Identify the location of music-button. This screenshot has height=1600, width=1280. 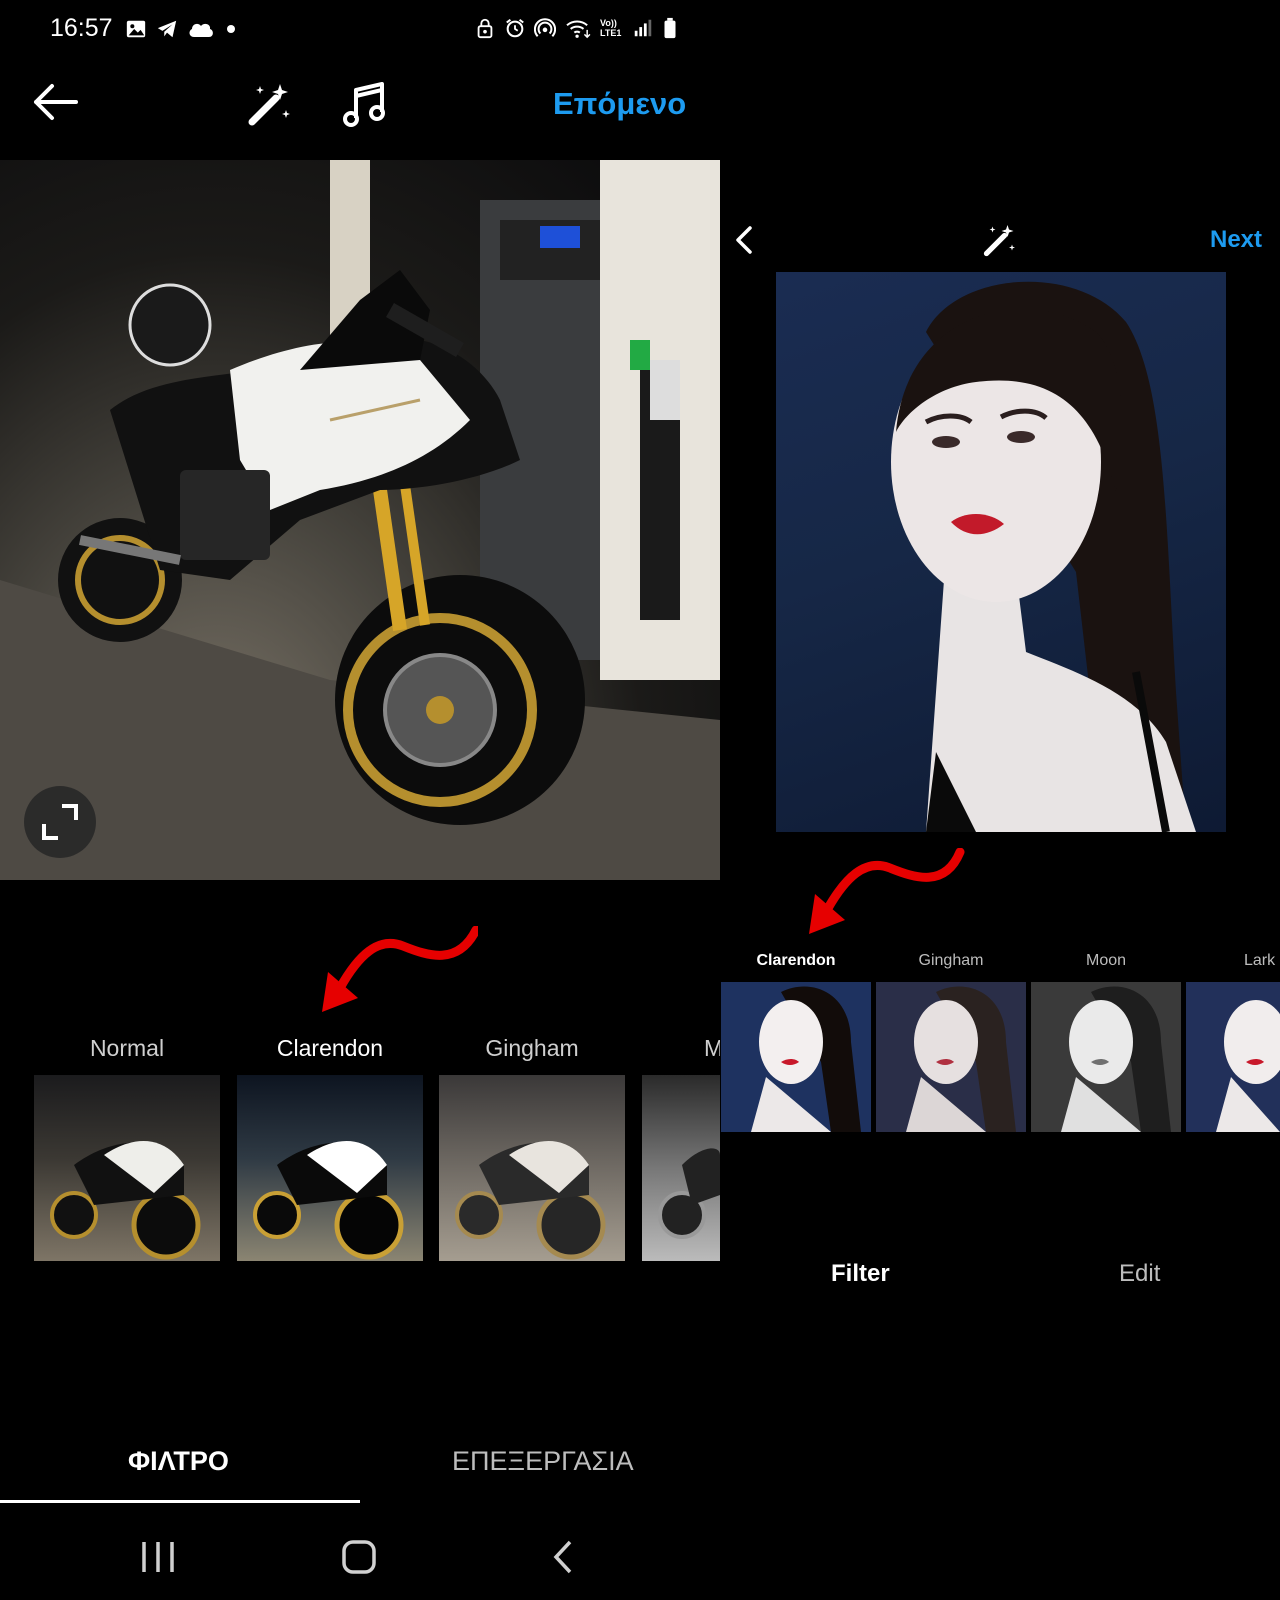
(365, 104).